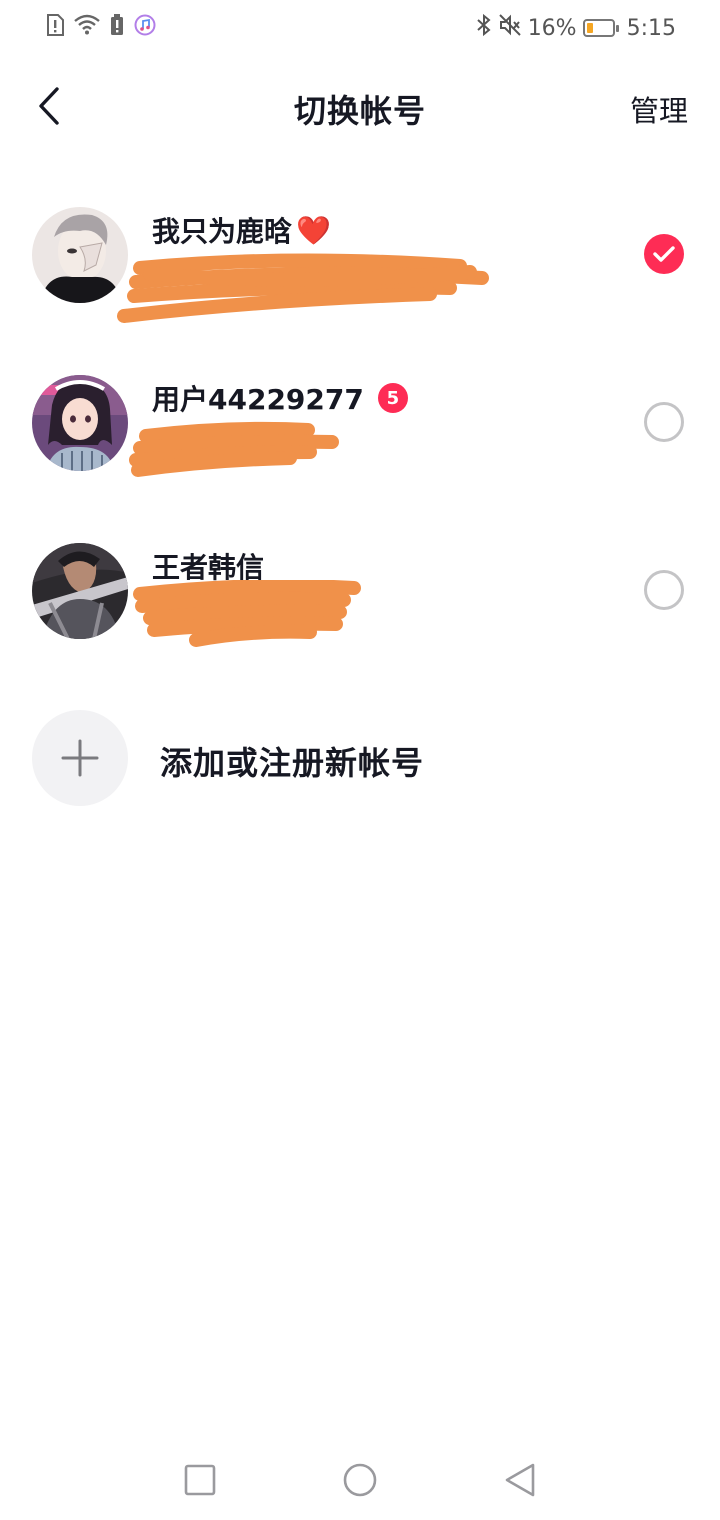 The image size is (720, 1520). I want to click on status-right-icons: 16% 5:15, so click(576, 28).